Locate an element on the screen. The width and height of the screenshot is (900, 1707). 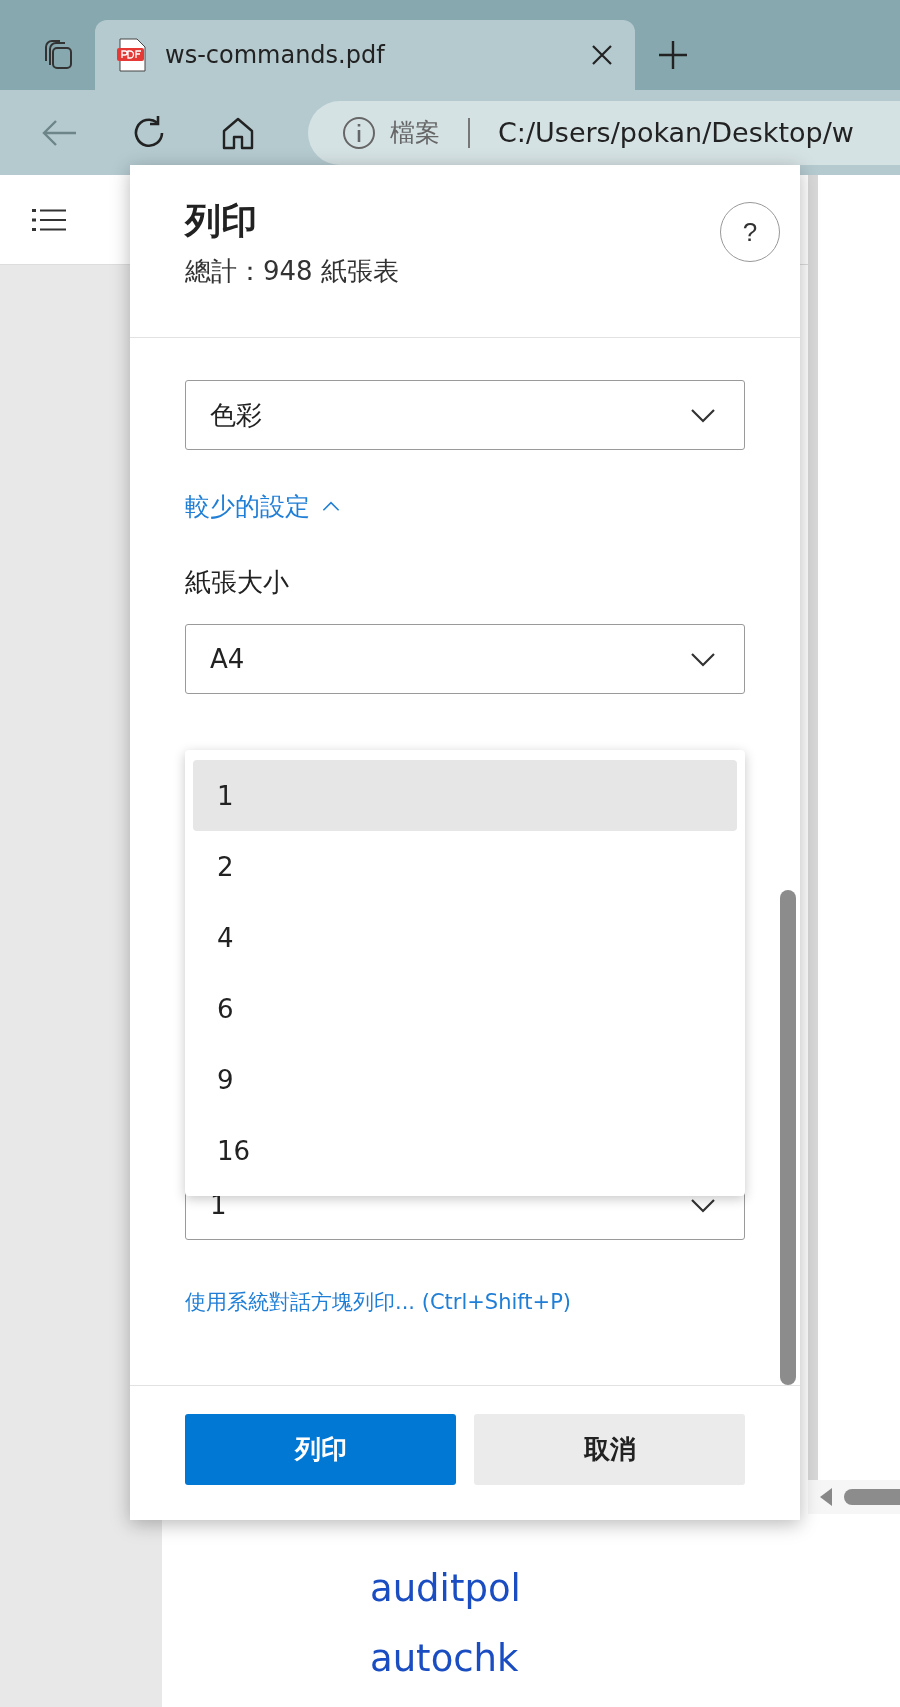
chevron-up-icon is located at coordinates (331, 506).